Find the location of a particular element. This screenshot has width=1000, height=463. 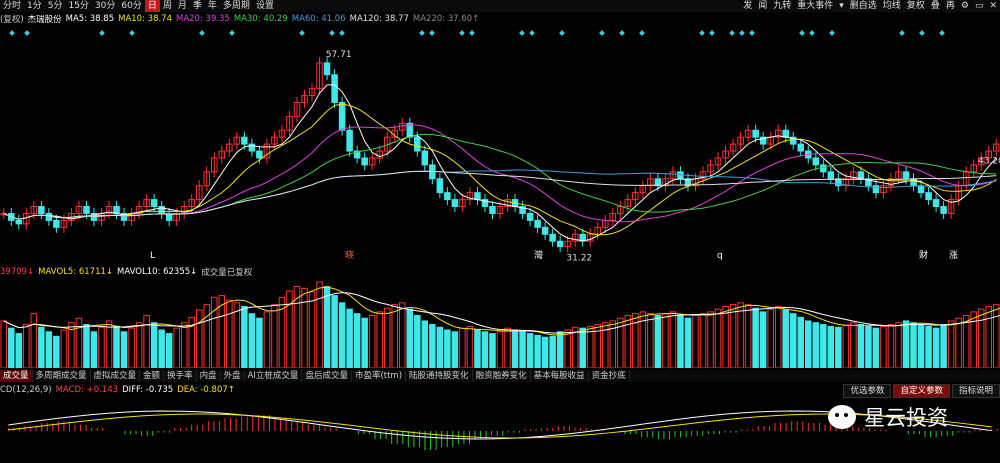

indicator-tab: 陆股通持股变化 is located at coordinates (439, 376).